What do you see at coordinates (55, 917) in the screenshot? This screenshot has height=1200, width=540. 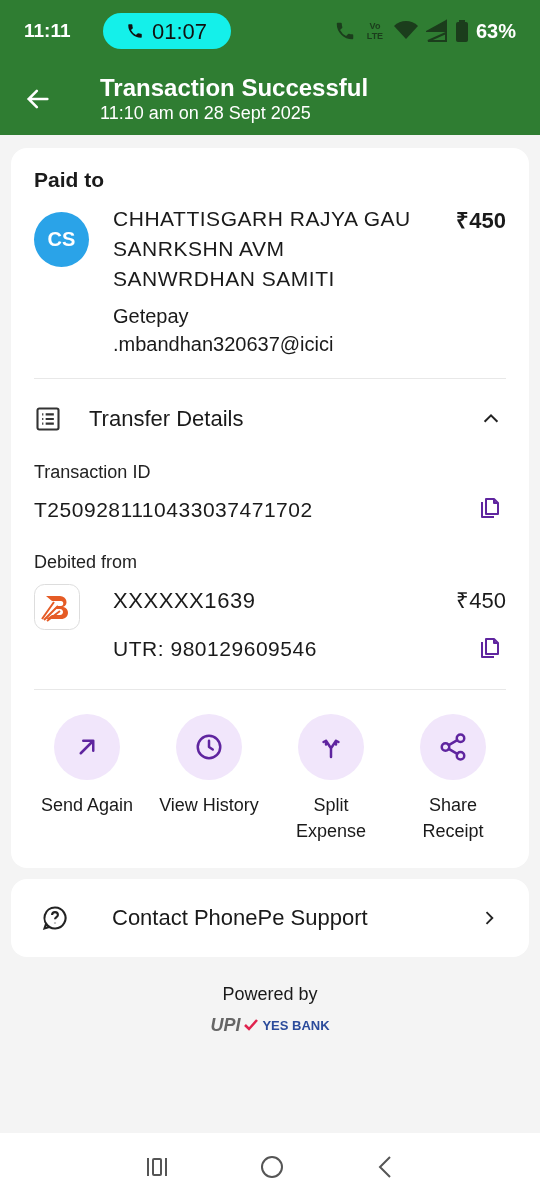 I see `help-icon` at bounding box center [55, 917].